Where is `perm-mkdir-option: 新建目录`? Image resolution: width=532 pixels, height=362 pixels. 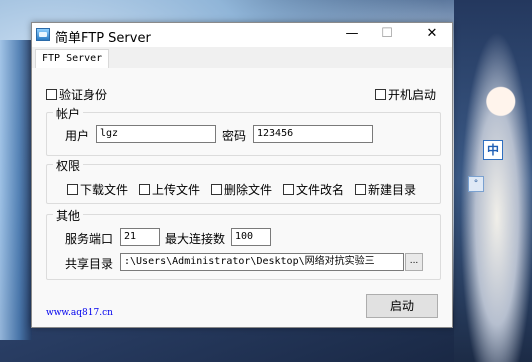
perm-mkdir-option: 新建目录 is located at coordinates (385, 188).